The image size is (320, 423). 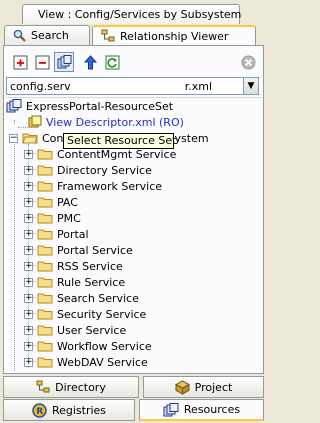 I want to click on view-descriptor-icon, so click(x=35, y=121).